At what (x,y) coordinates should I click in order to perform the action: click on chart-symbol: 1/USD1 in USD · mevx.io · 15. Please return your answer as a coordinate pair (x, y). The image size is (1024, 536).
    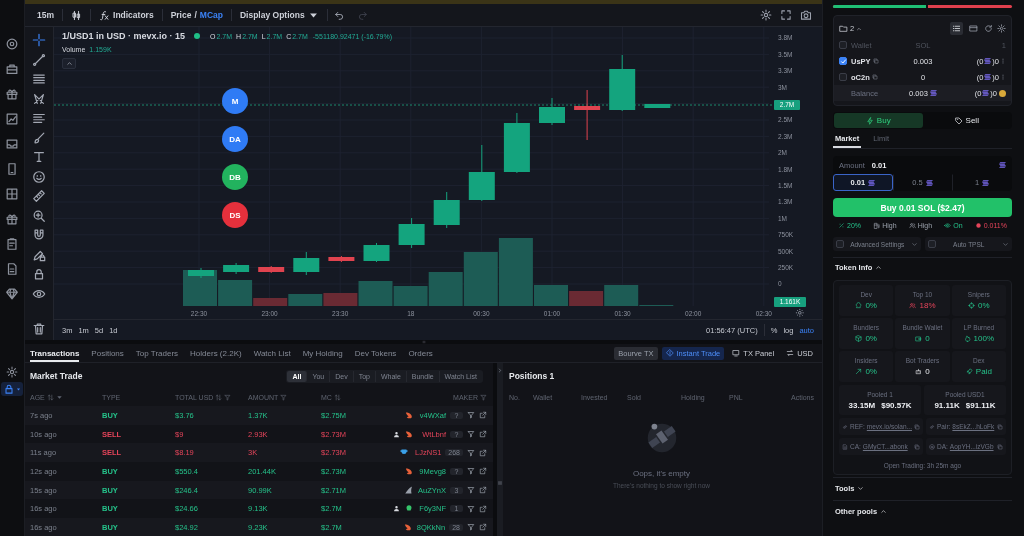
    Looking at the image, I should click on (124, 36).